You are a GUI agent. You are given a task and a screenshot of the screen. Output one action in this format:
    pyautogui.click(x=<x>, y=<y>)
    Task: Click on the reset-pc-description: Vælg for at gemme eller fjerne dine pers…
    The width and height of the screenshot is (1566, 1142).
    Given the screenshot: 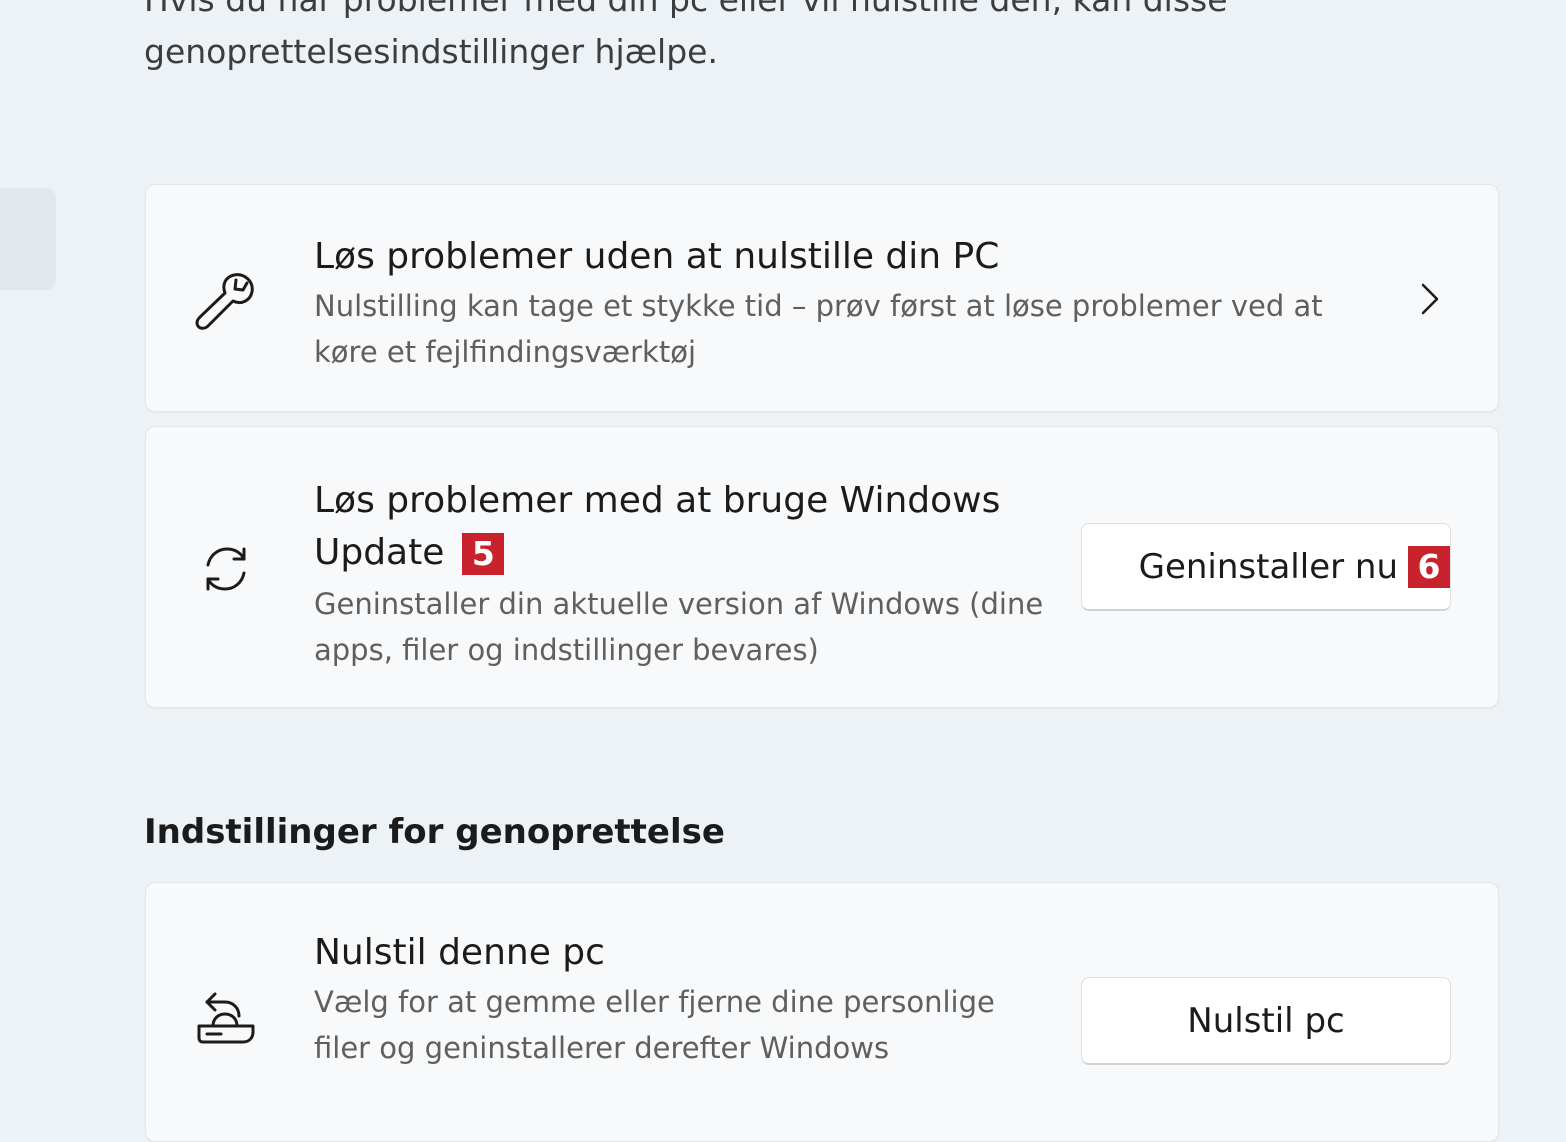 What is the action you would take?
    pyautogui.click(x=654, y=1025)
    